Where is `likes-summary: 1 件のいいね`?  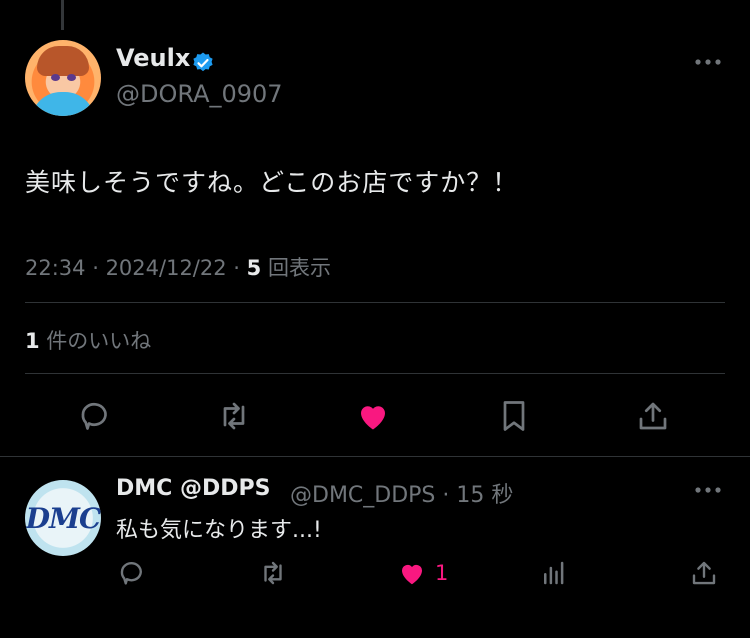
likes-summary: 1 件のいいね is located at coordinates (88, 340).